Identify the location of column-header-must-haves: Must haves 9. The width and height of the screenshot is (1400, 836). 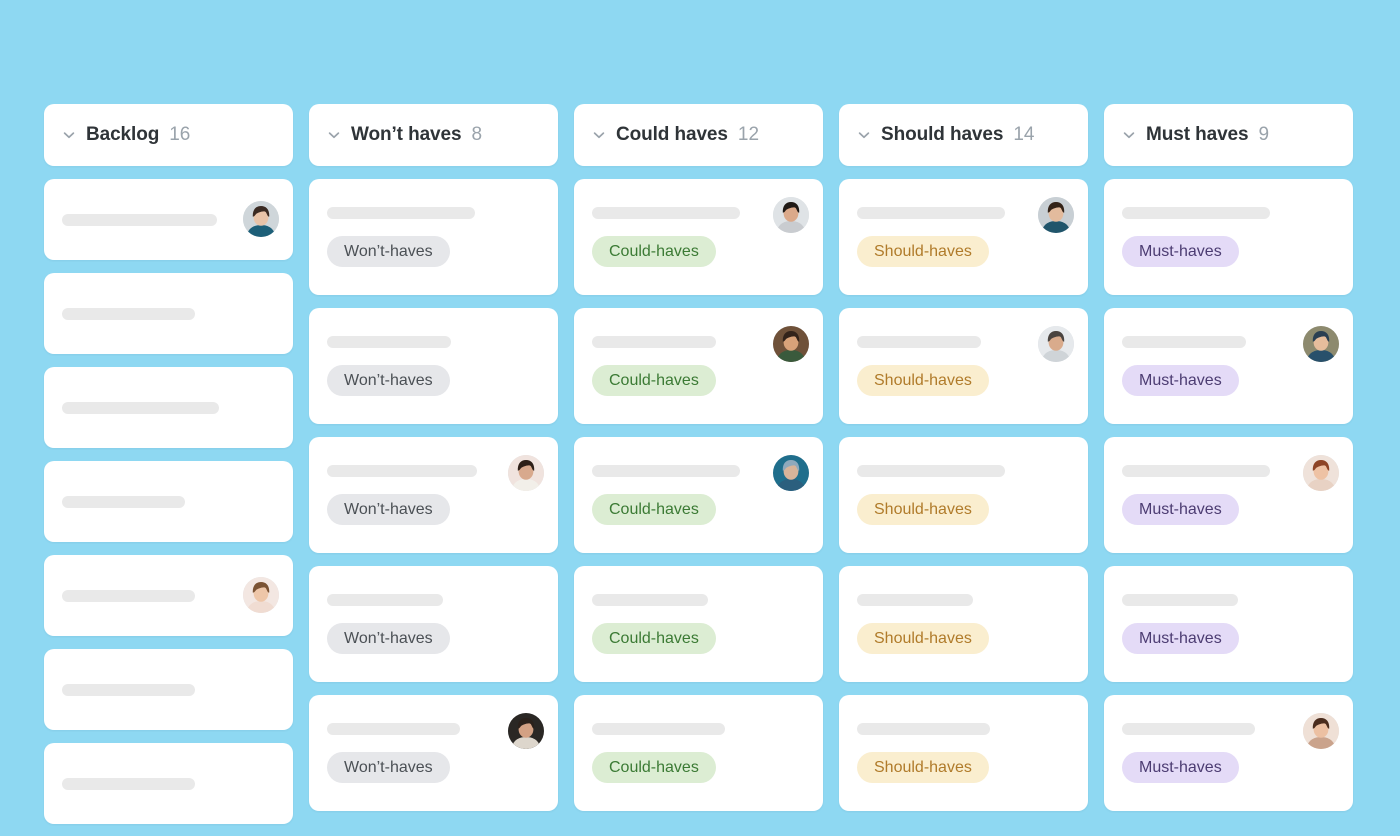
(1228, 135).